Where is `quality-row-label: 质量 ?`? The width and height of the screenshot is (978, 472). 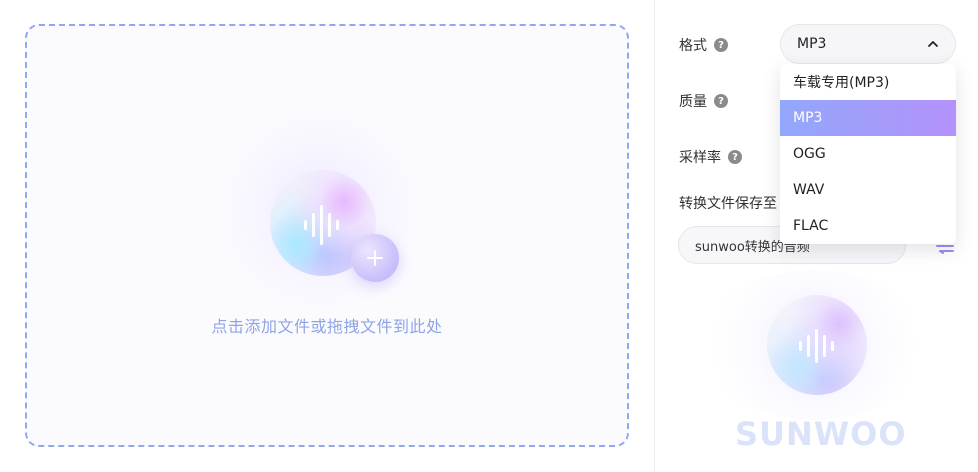 quality-row-label: 质量 ? is located at coordinates (703, 101).